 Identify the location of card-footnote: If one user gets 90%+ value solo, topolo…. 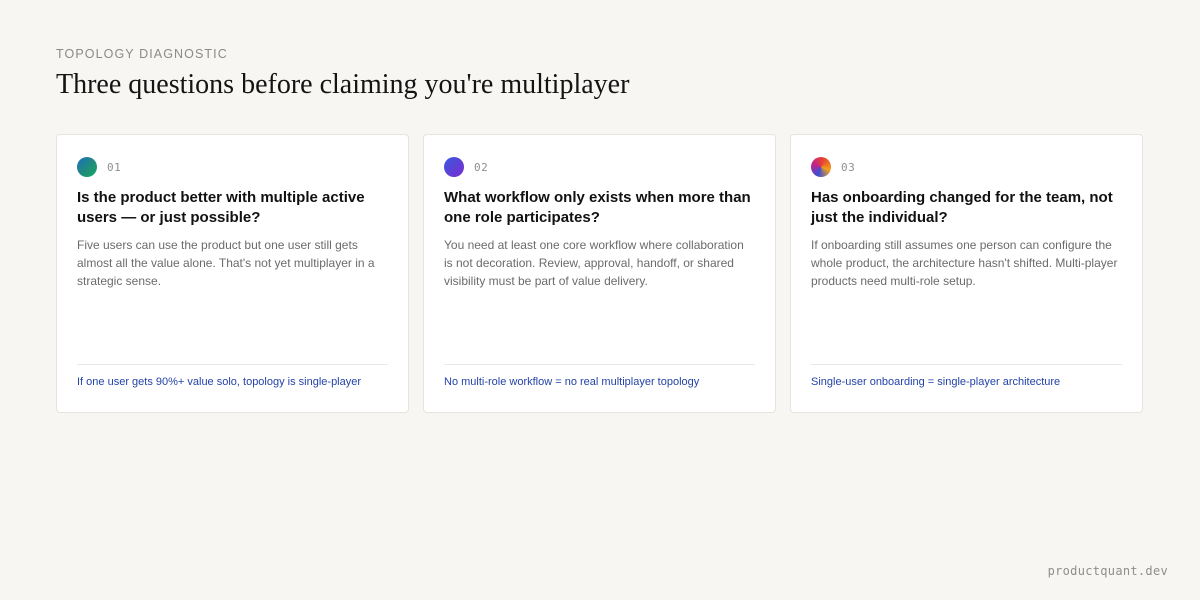
(219, 382).